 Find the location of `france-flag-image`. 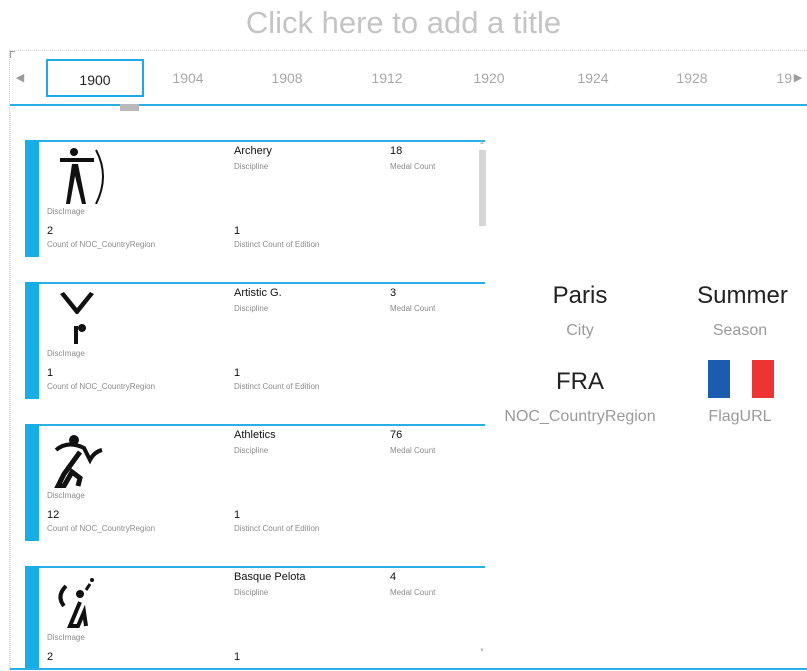

france-flag-image is located at coordinates (741, 379).